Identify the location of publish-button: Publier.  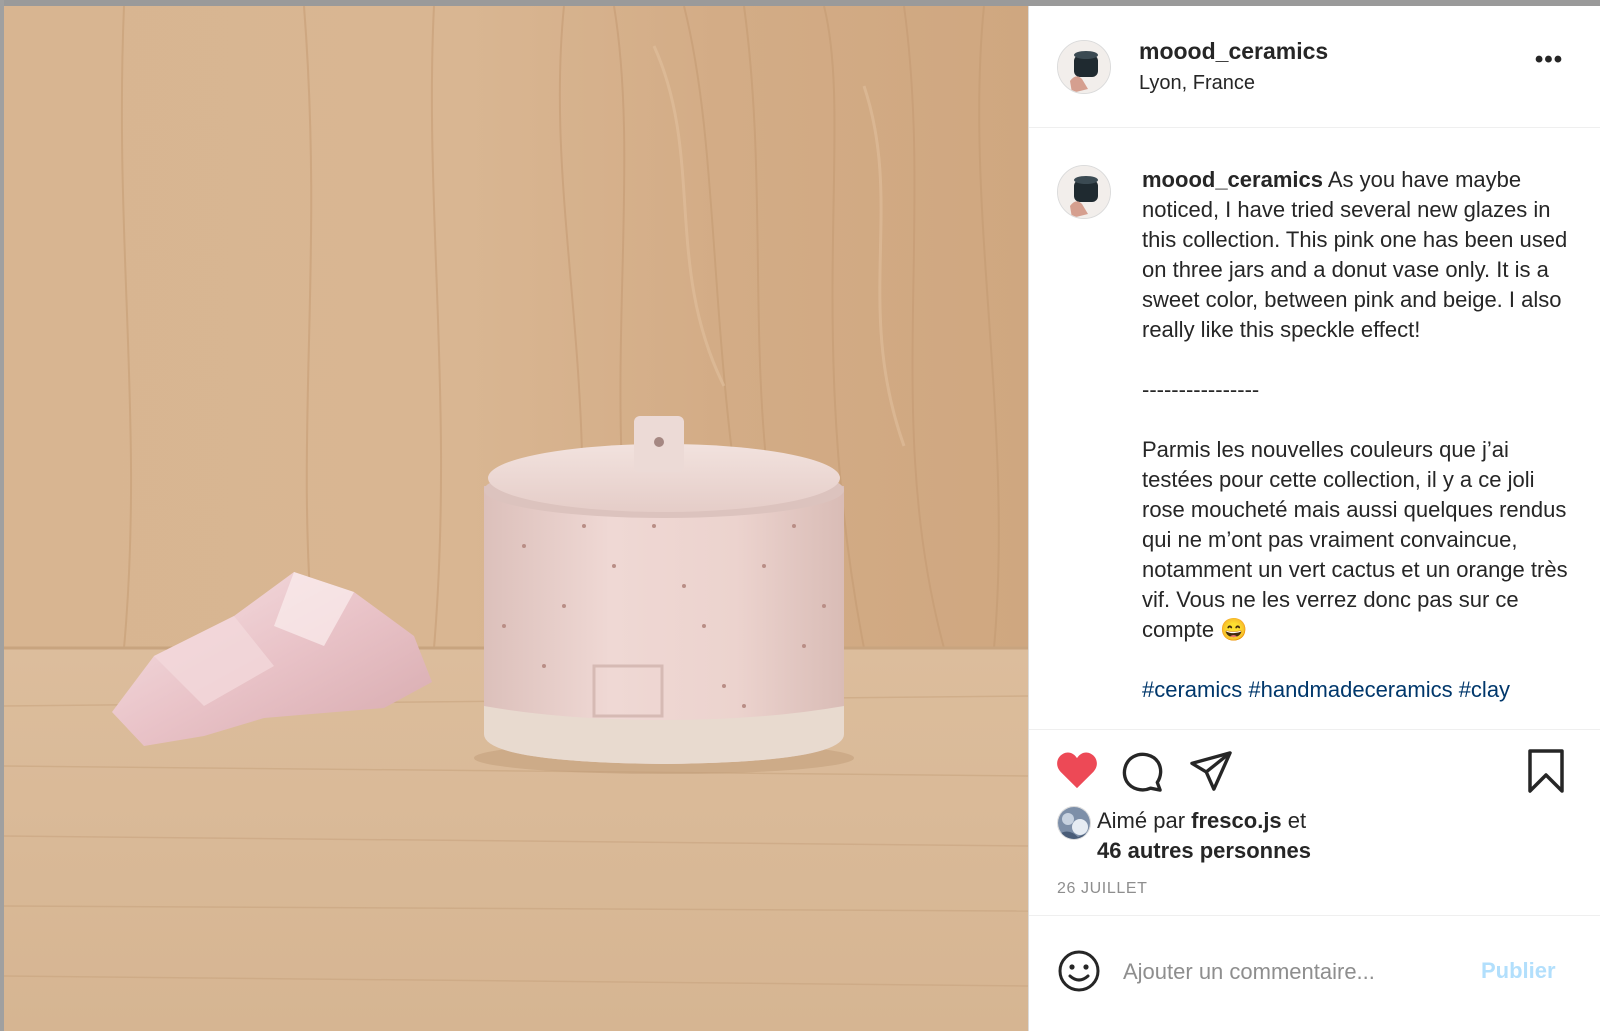
(1518, 971).